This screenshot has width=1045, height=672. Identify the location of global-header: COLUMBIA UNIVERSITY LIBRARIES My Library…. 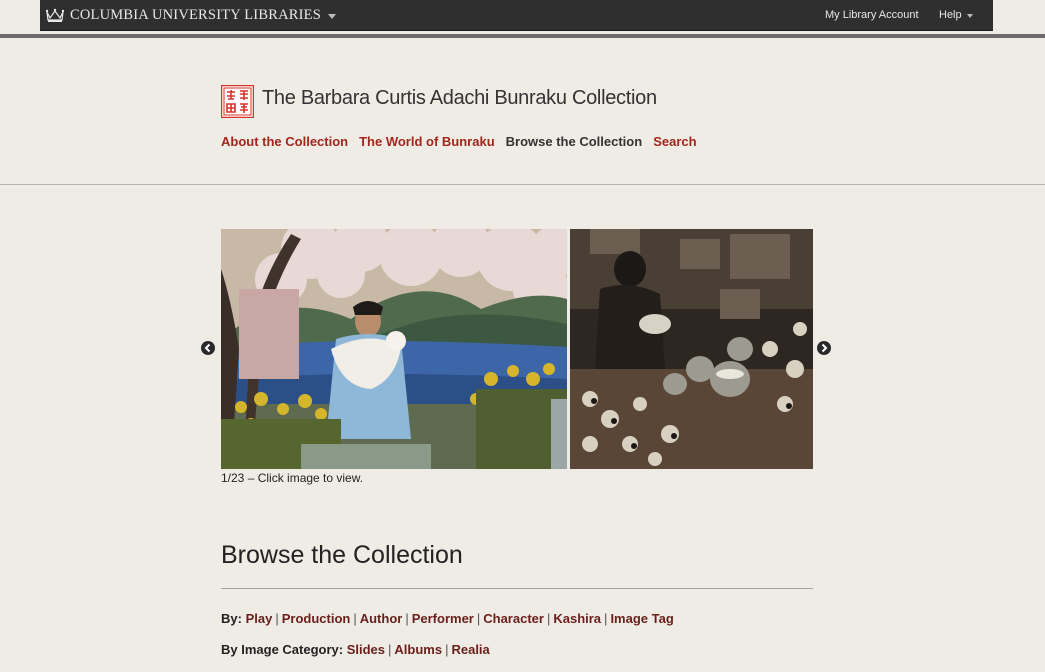
(522, 17).